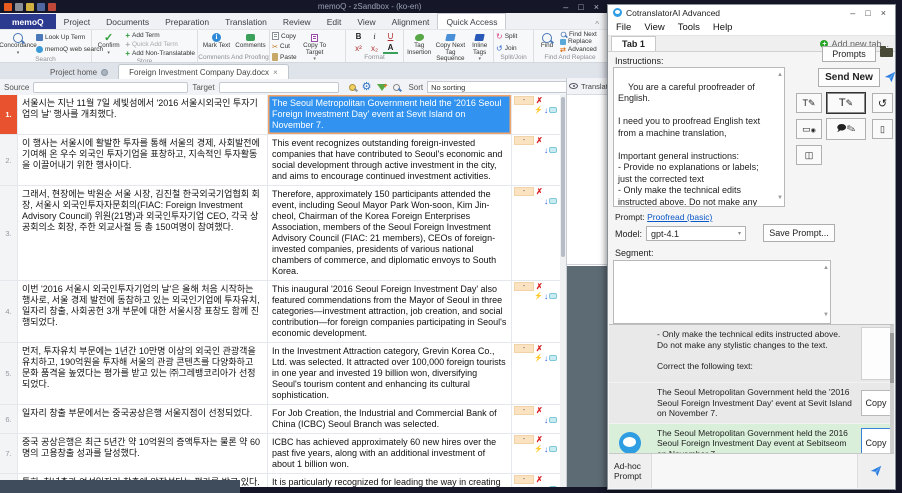 The image size is (902, 493). I want to click on proofread-source-button: T✎, so click(809, 103).